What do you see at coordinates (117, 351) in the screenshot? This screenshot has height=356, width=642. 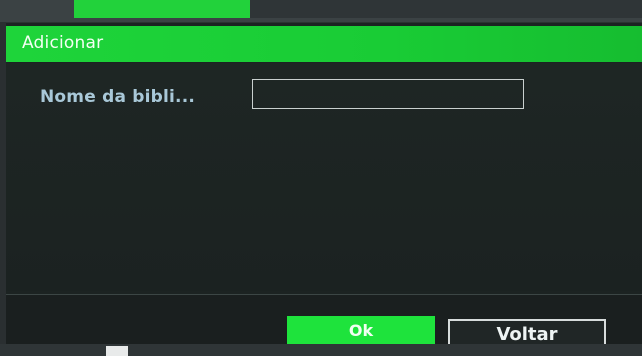 I see `background-bottom-tab` at bounding box center [117, 351].